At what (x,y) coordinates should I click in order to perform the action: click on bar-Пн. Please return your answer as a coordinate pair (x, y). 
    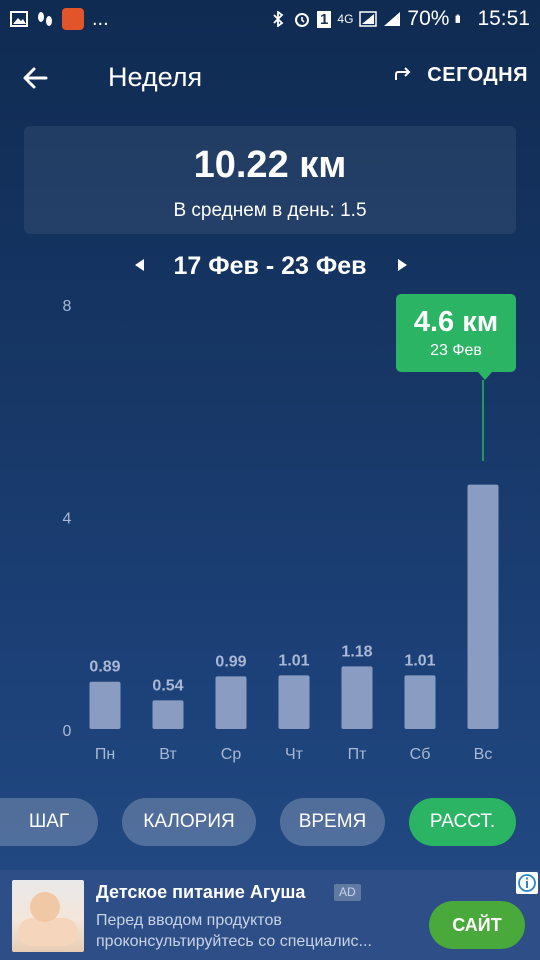
    Looking at the image, I should click on (105, 705).